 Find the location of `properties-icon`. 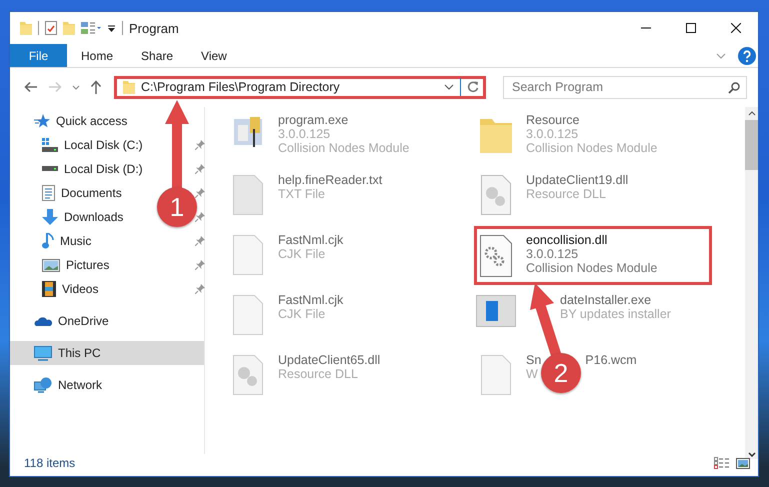

properties-icon is located at coordinates (91, 28).